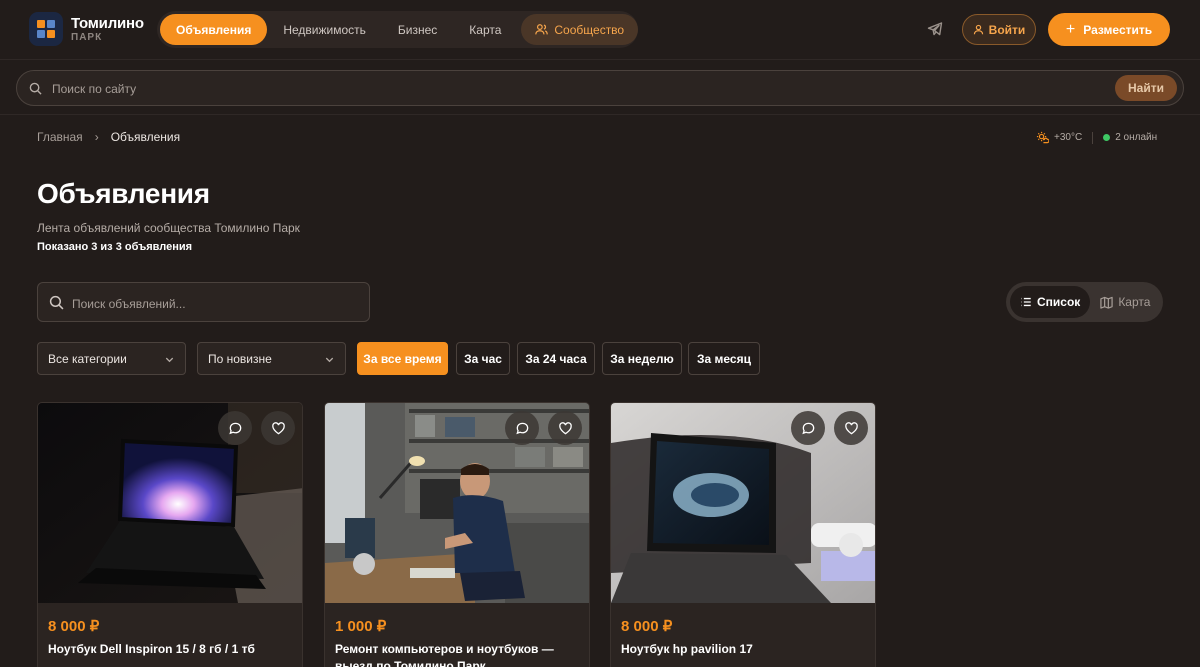  Describe the element at coordinates (1106, 302) in the screenshot. I see `map-icon` at that location.